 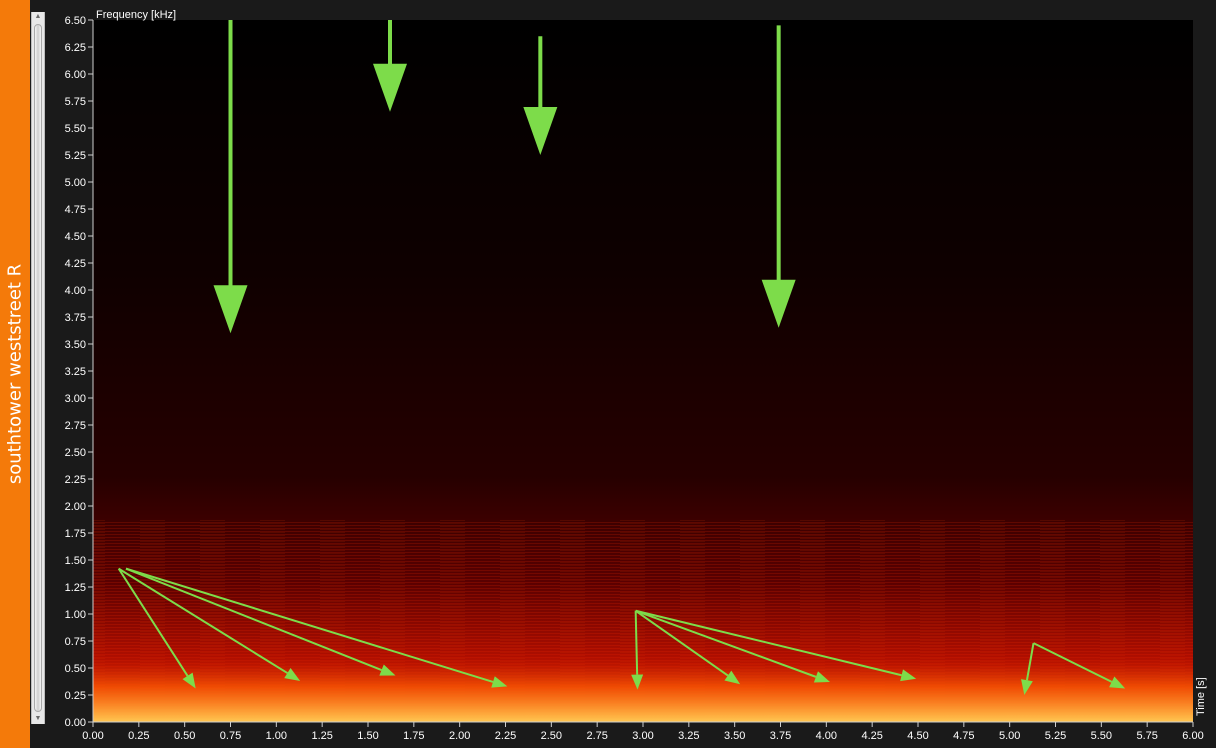 I want to click on x-tick-label: 4.75, so click(x=963, y=736).